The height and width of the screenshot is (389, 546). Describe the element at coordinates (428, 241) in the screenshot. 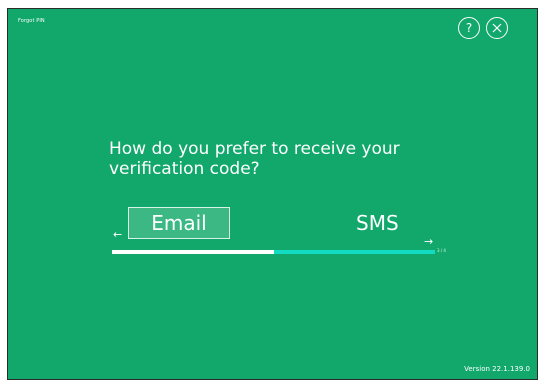

I see `arrow-right-icon: →` at that location.